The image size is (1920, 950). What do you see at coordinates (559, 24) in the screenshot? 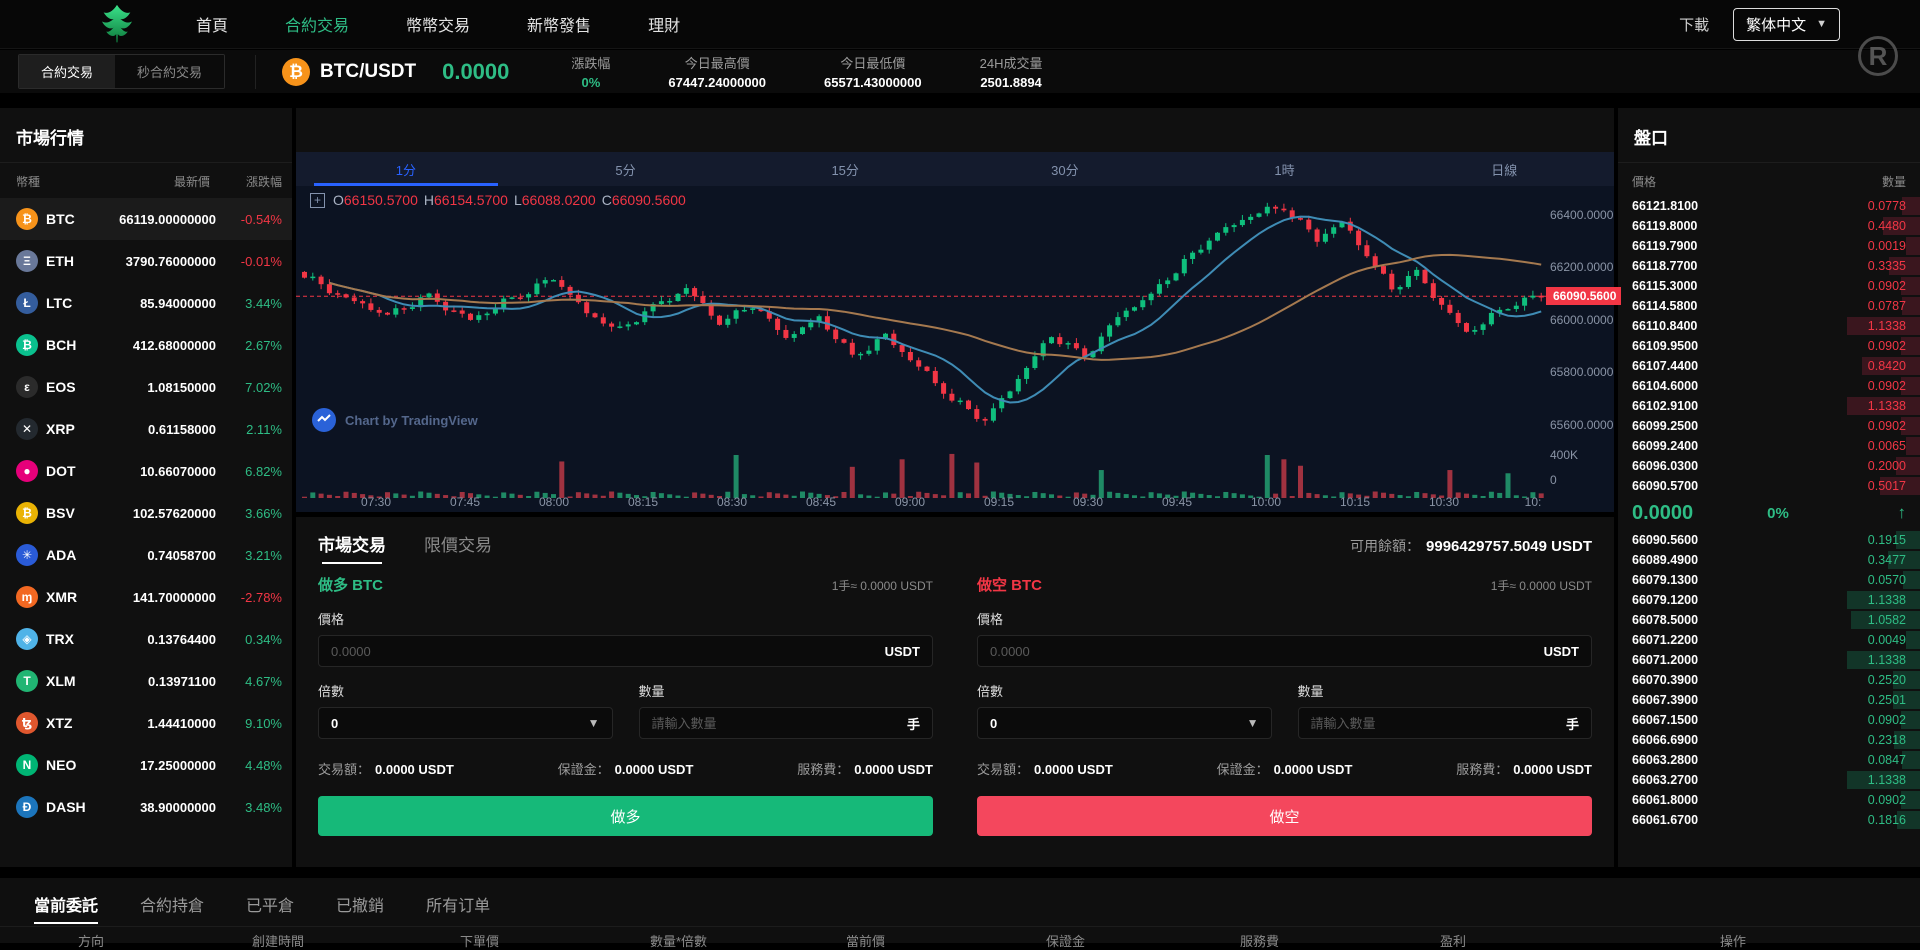
I see `nav-item-newcoin: 新幣發售` at bounding box center [559, 24].